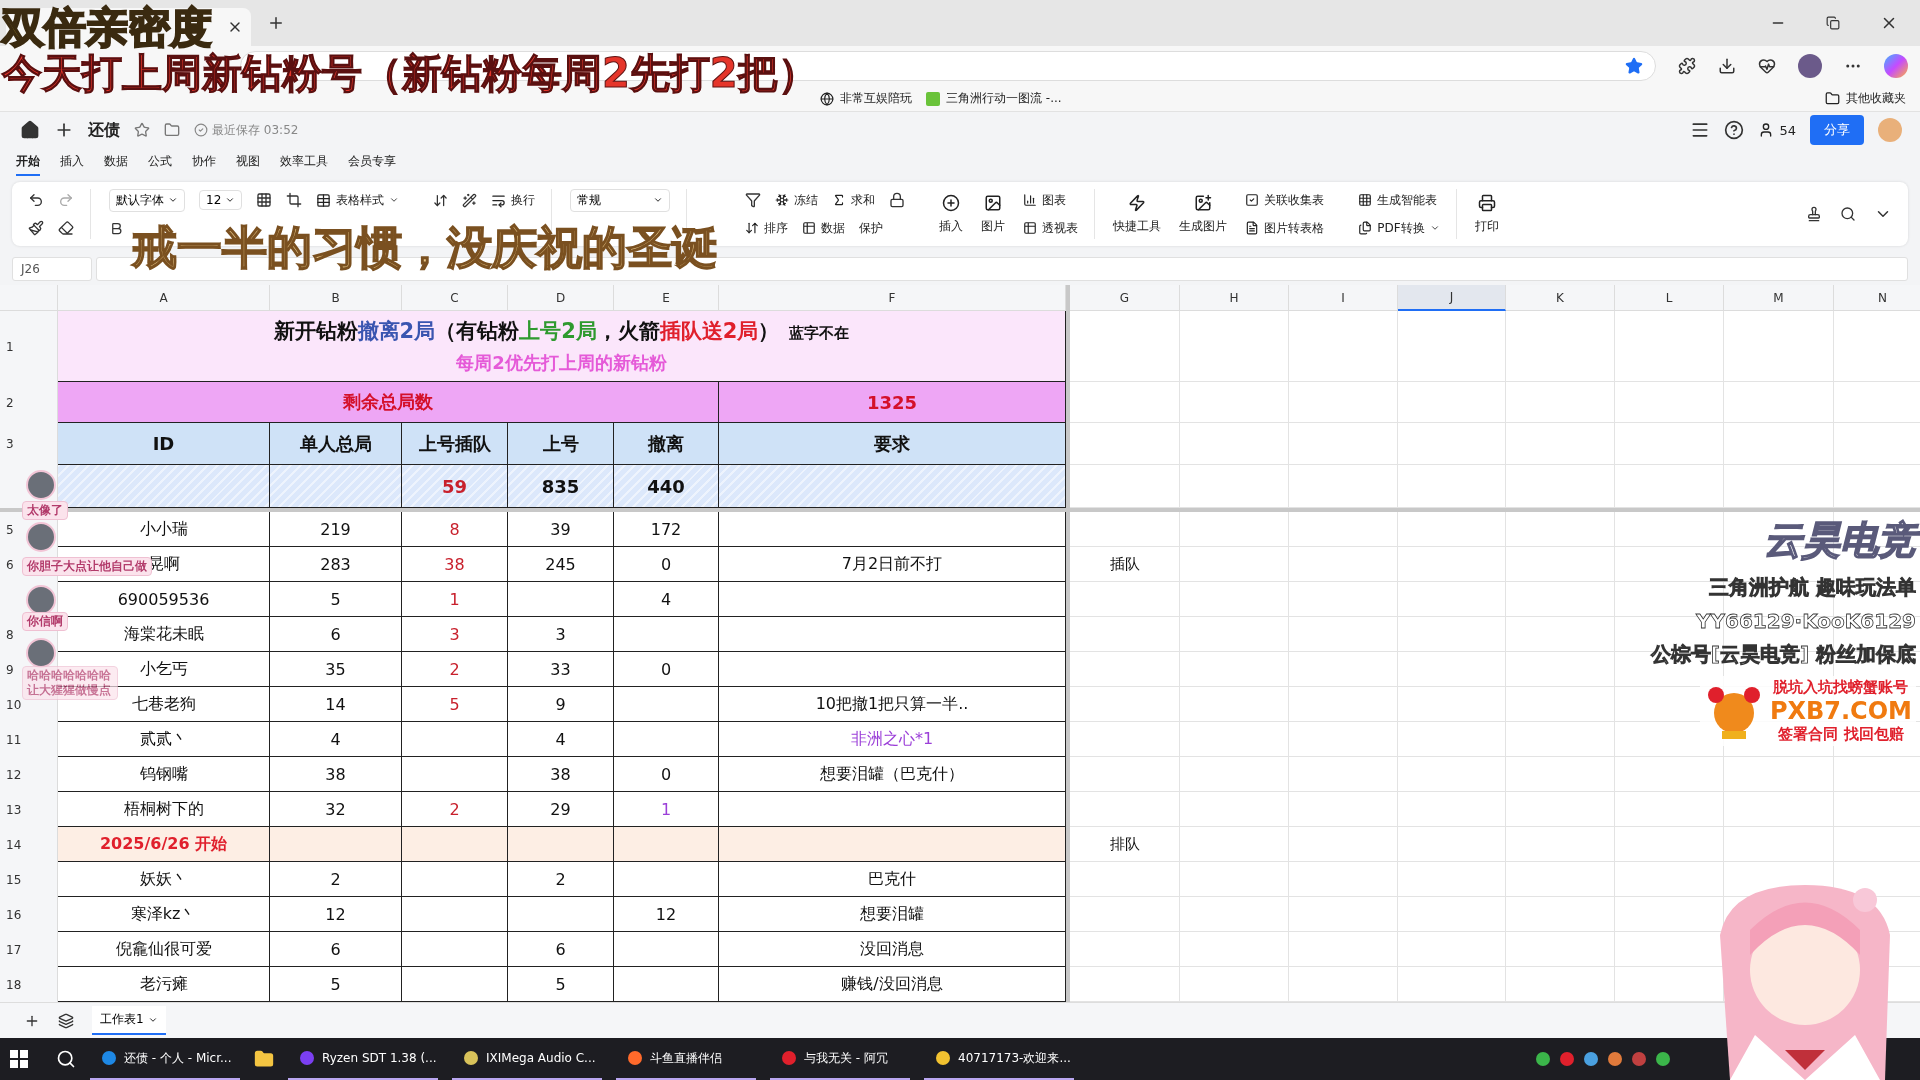  Describe the element at coordinates (1398, 200) in the screenshot. I see `toolbar-link: 生成智能表` at that location.